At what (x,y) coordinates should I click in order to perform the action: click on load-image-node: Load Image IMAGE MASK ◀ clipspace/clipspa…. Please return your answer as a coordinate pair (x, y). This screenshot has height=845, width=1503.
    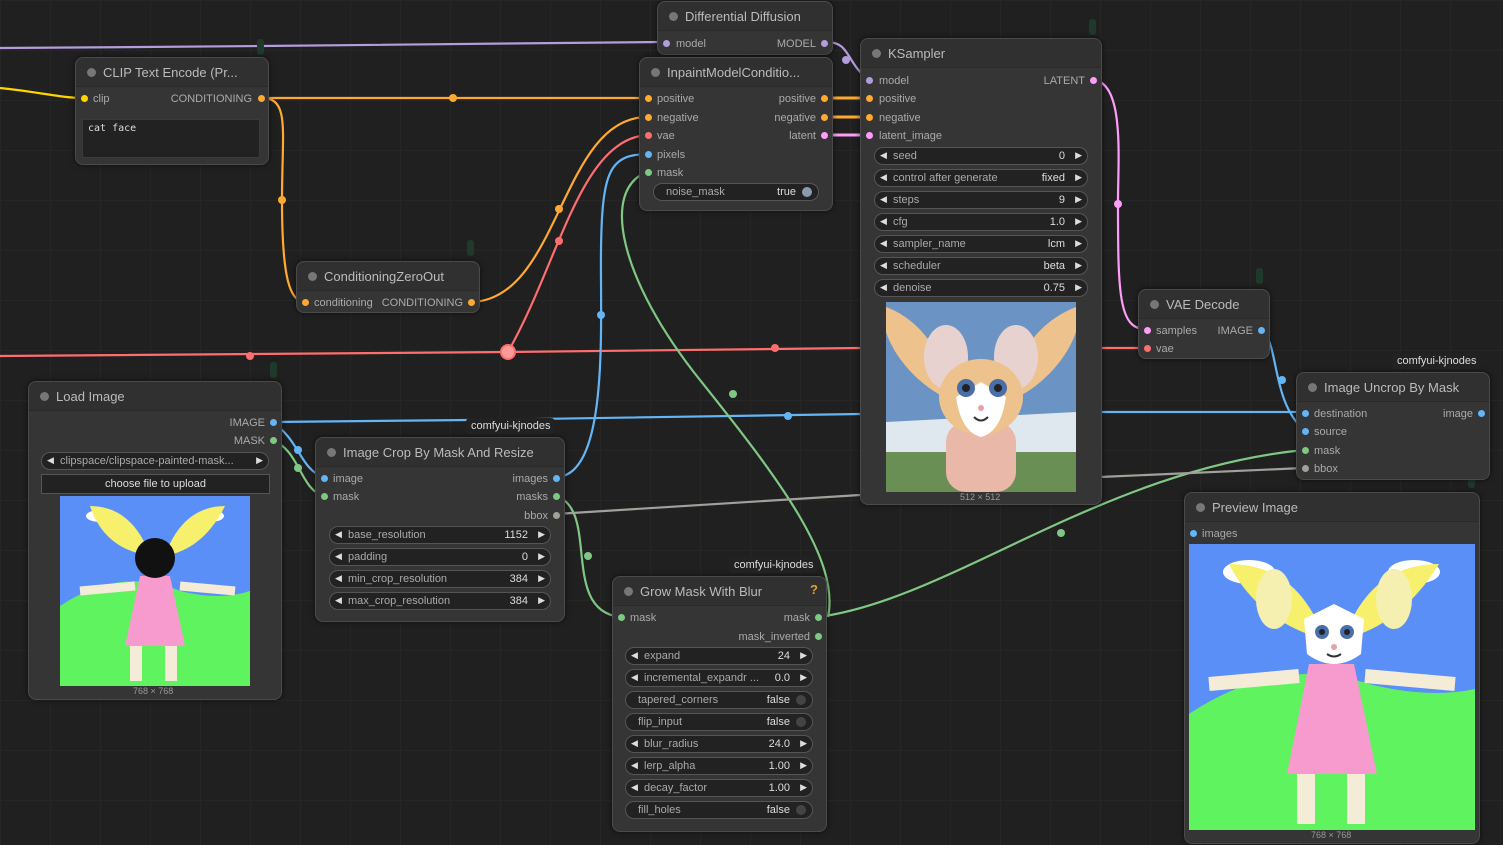
    Looking at the image, I should click on (155, 540).